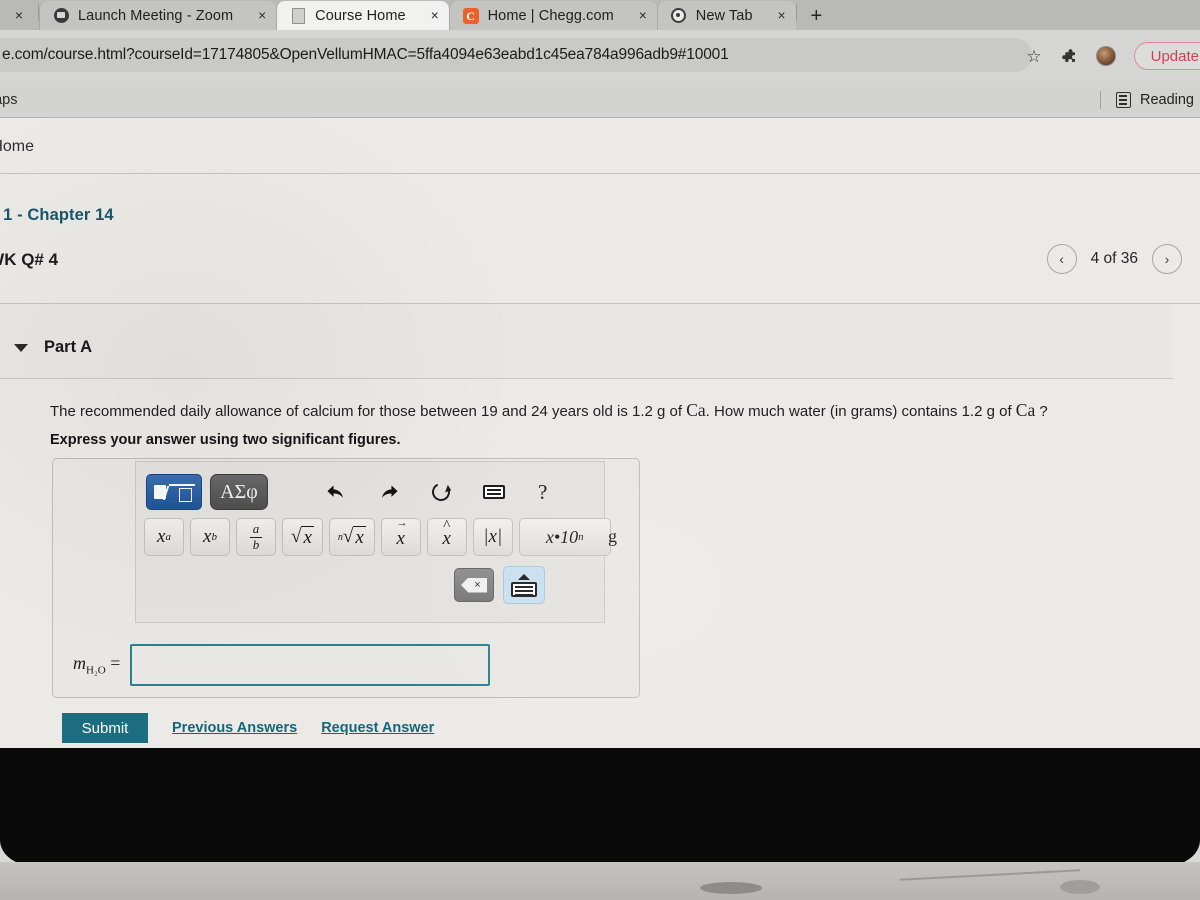 The image size is (1200, 900). I want to click on tab-close-icon-partial: ×, so click(19, 15).